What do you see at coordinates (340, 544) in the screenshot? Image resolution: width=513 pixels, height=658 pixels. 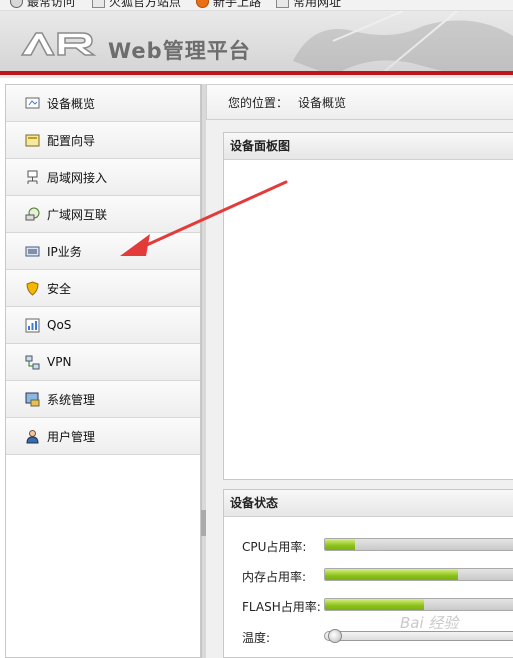 I see `cpu-usage-fill` at bounding box center [340, 544].